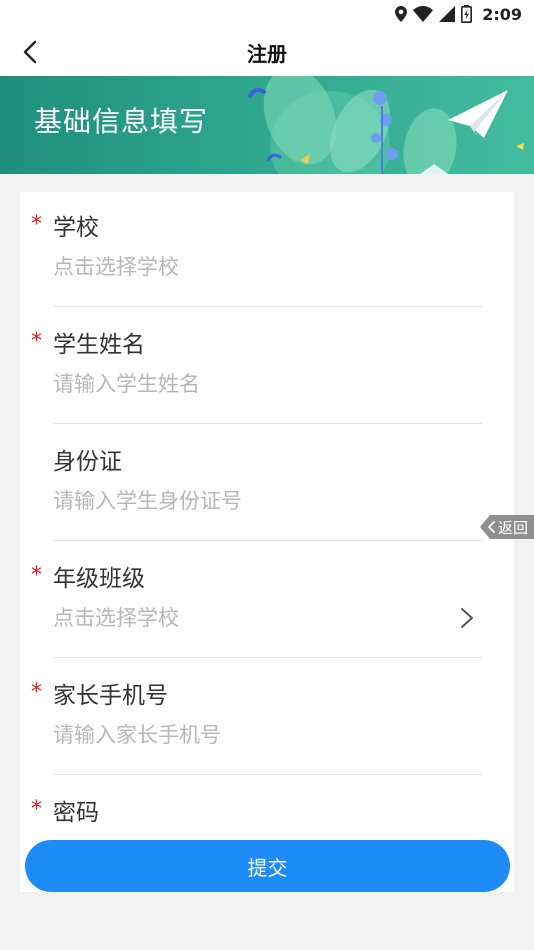 Image resolution: width=534 pixels, height=950 pixels. What do you see at coordinates (267, 601) in the screenshot?
I see `form-row-grade-class: * 年级班级 点击选择学校` at bounding box center [267, 601].